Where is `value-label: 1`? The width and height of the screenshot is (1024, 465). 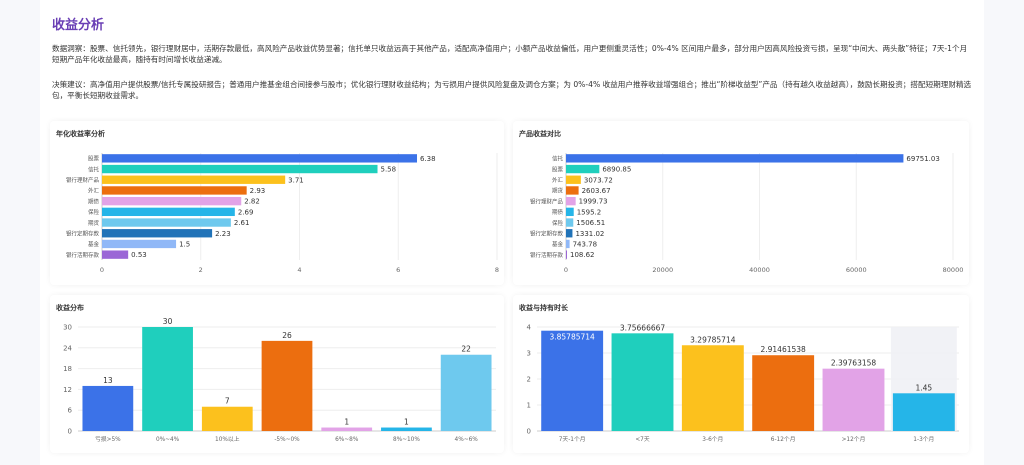 value-label: 1 is located at coordinates (346, 422).